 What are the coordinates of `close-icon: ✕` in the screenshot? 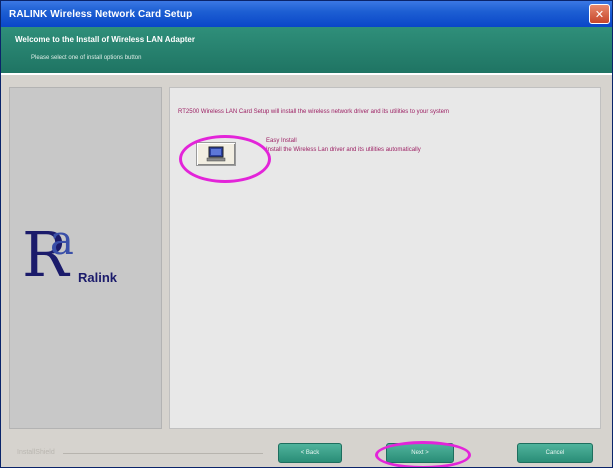 It's located at (599, 14).